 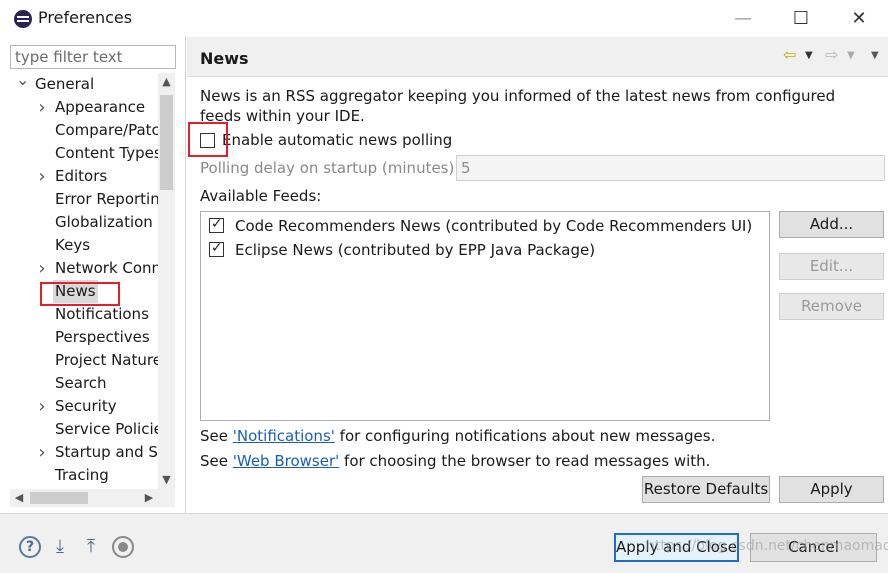 What do you see at coordinates (86, 406) in the screenshot?
I see `tree-item-label: Security` at bounding box center [86, 406].